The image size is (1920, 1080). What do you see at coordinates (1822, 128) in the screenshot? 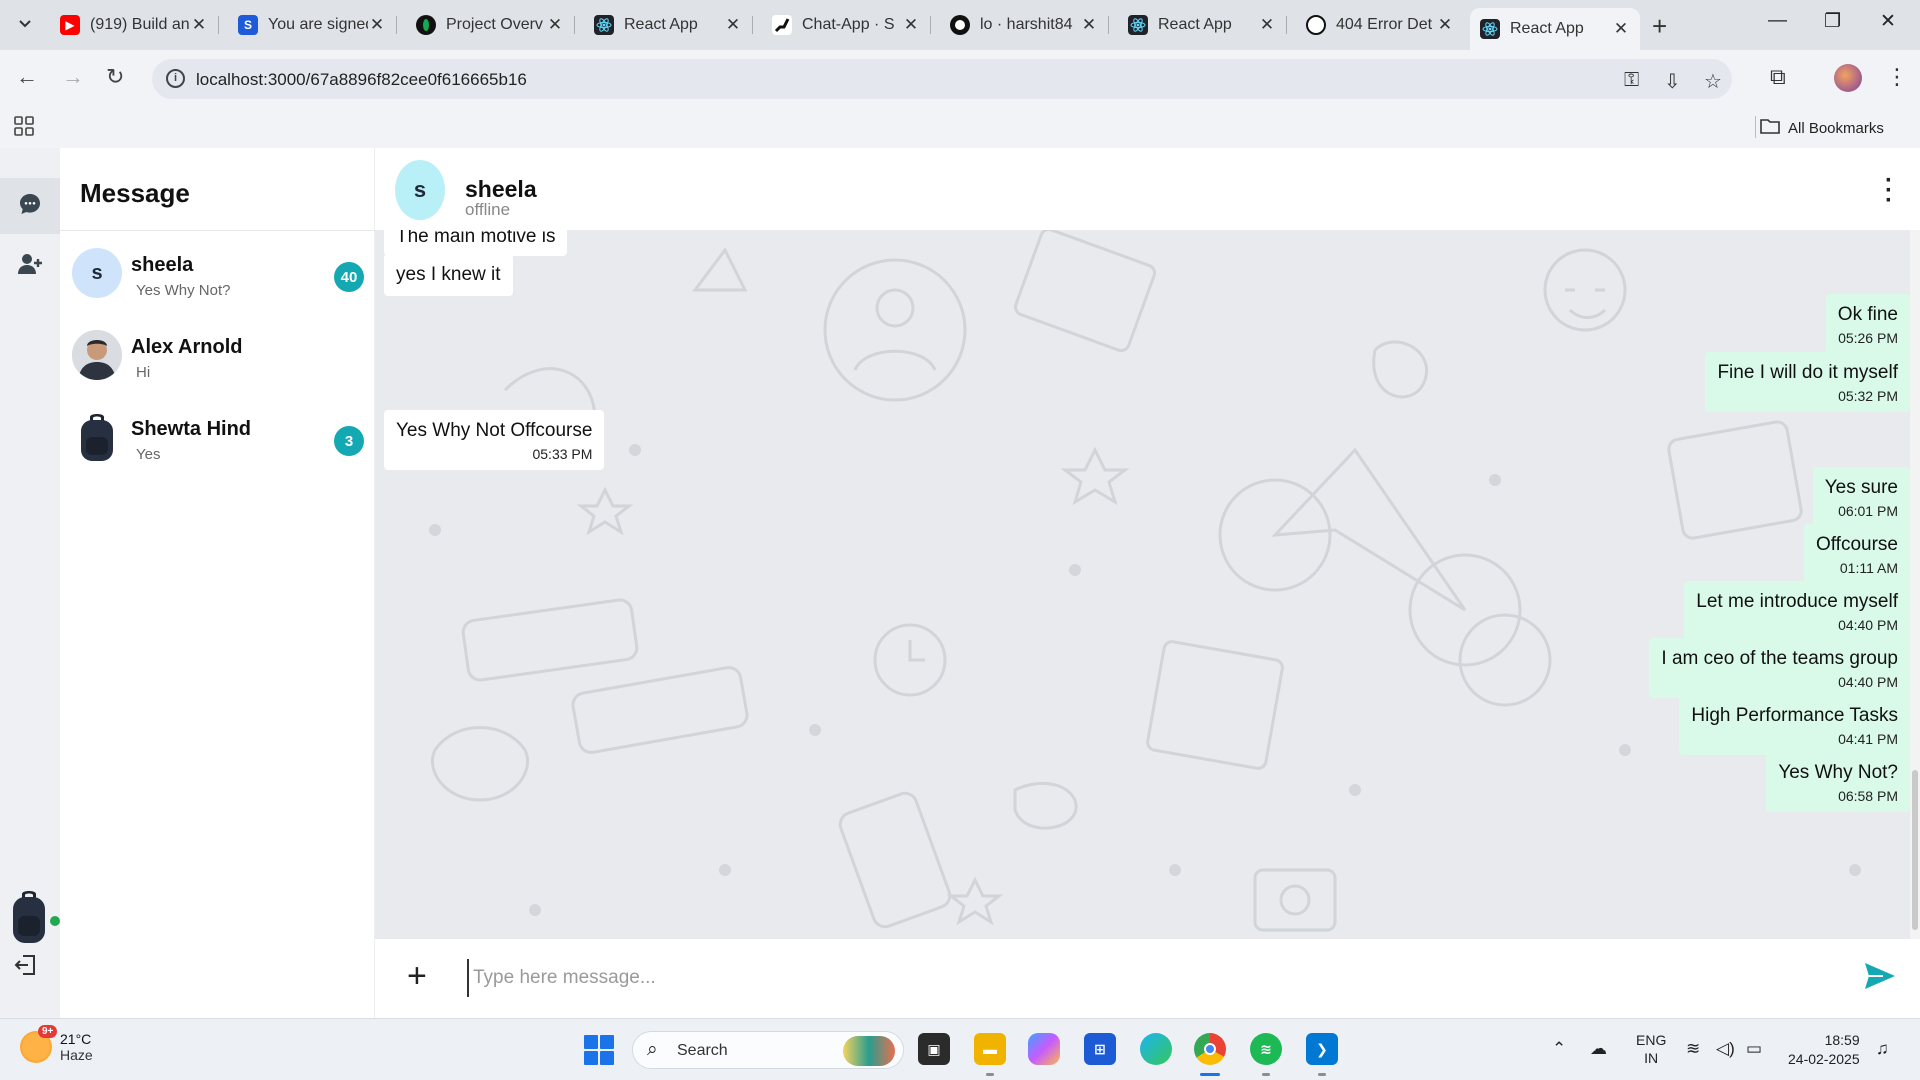
I see `all-bookmarks-button: All Bookmarks` at bounding box center [1822, 128].